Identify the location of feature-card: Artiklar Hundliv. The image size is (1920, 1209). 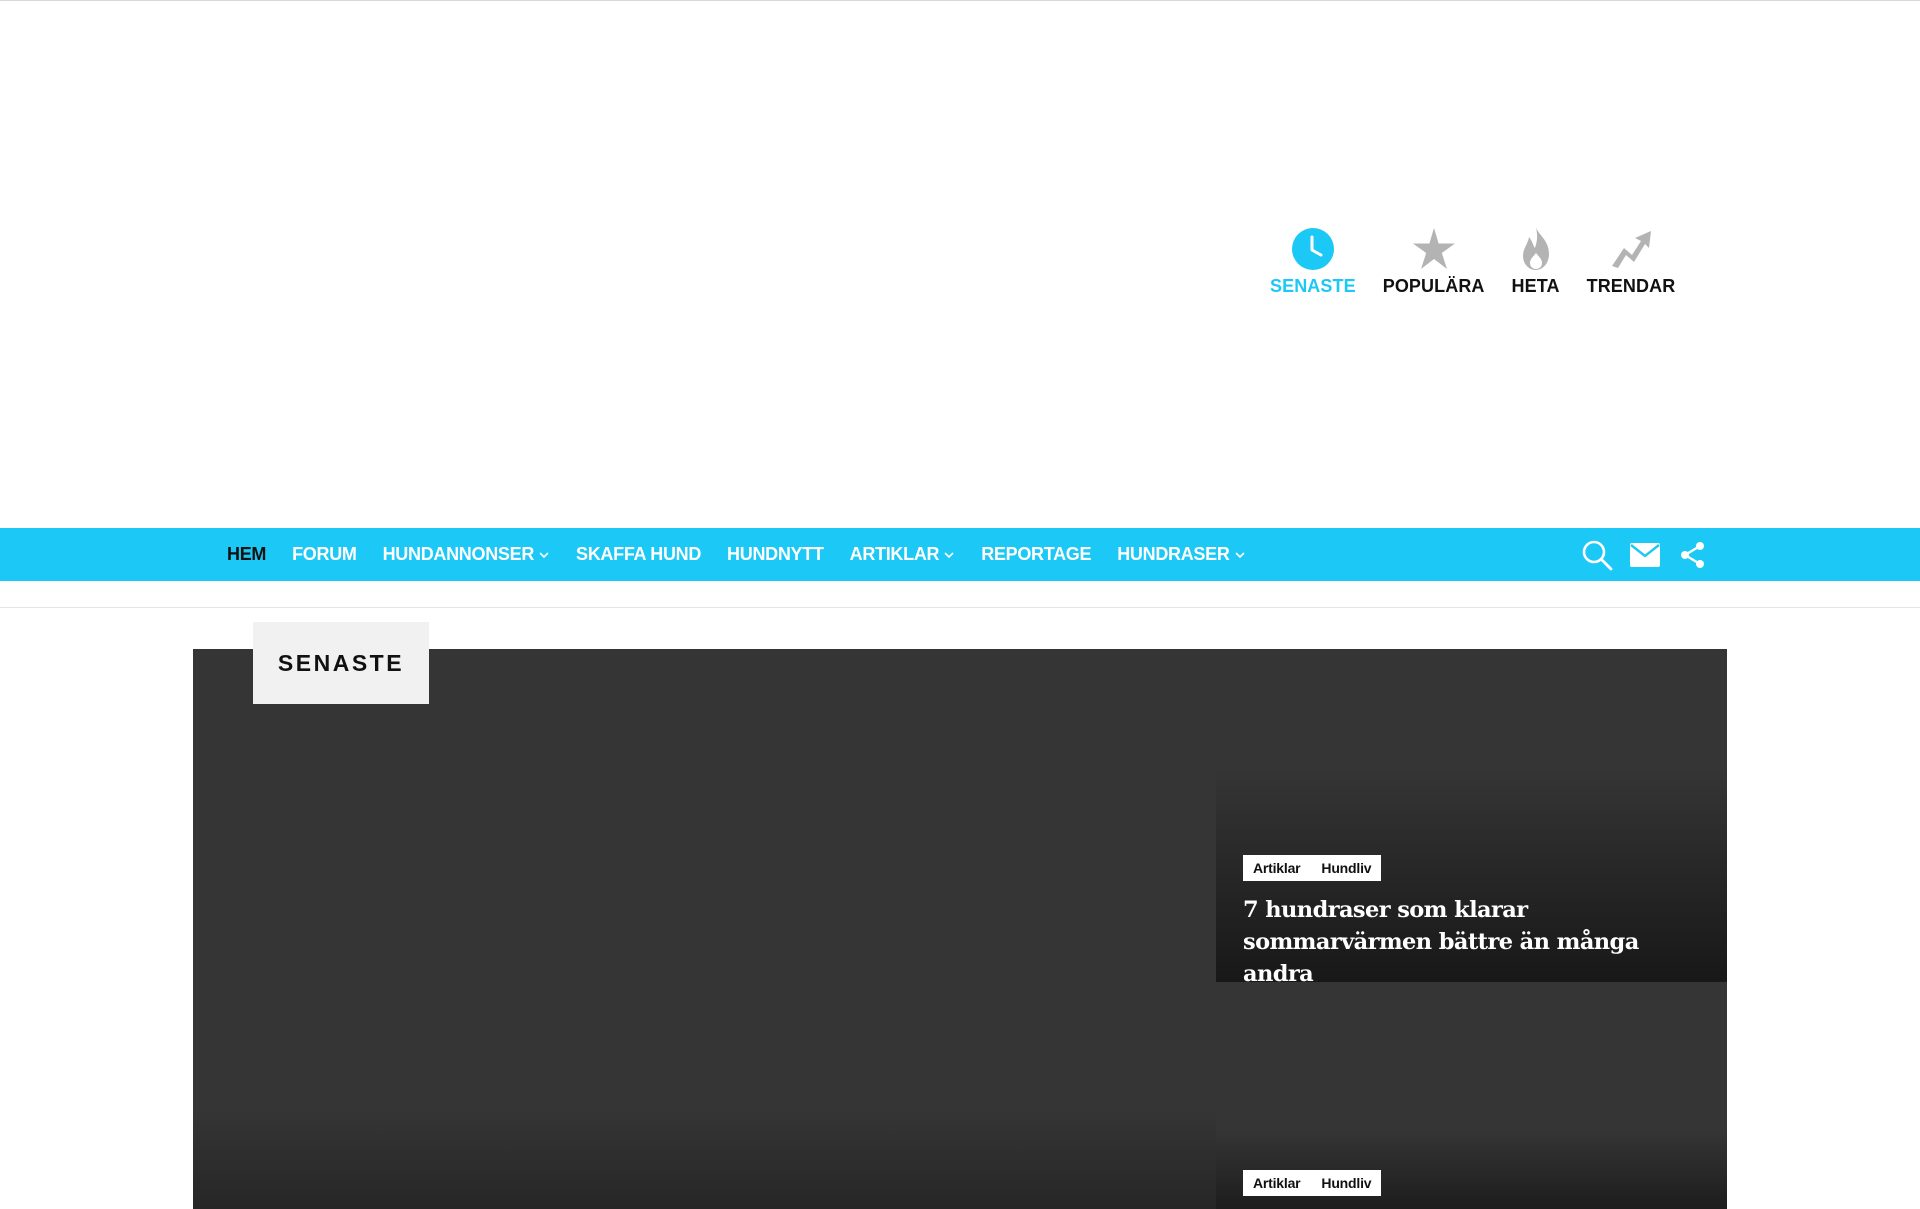
(1471, 1095).